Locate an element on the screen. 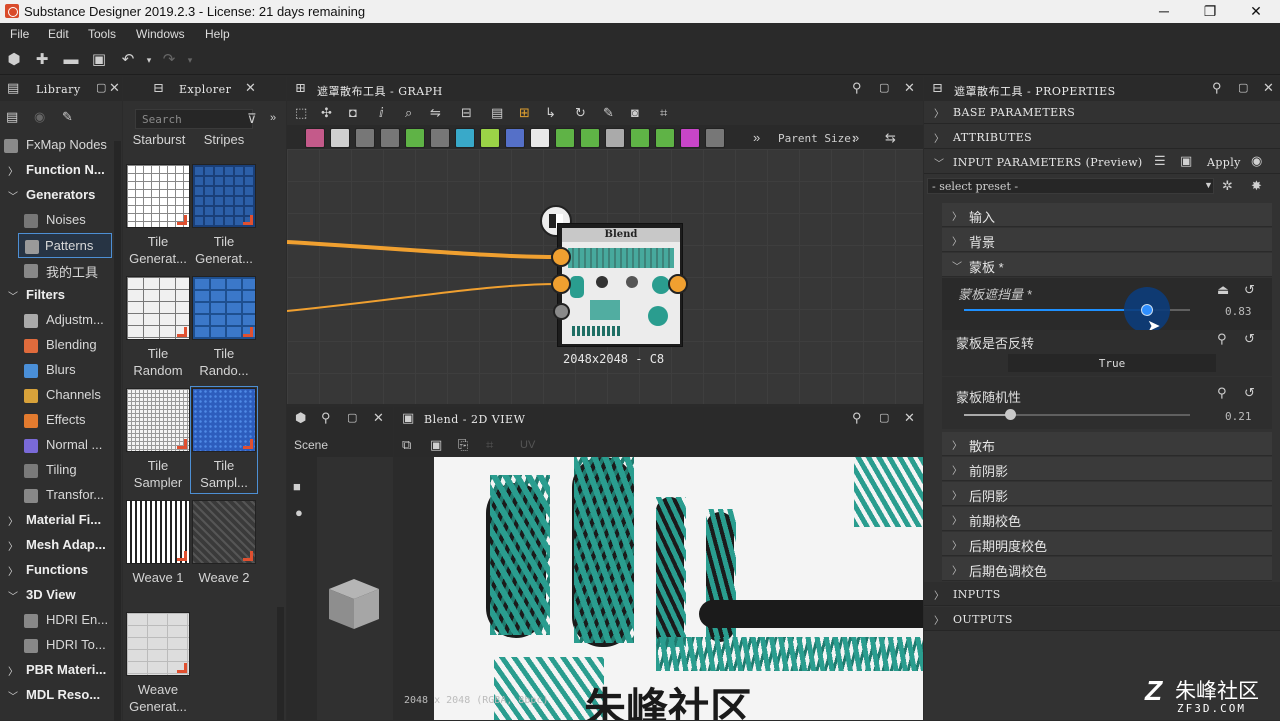  3d-view-tab: ⬢ ⚲ ▢ ✕ is located at coordinates (340, 419).